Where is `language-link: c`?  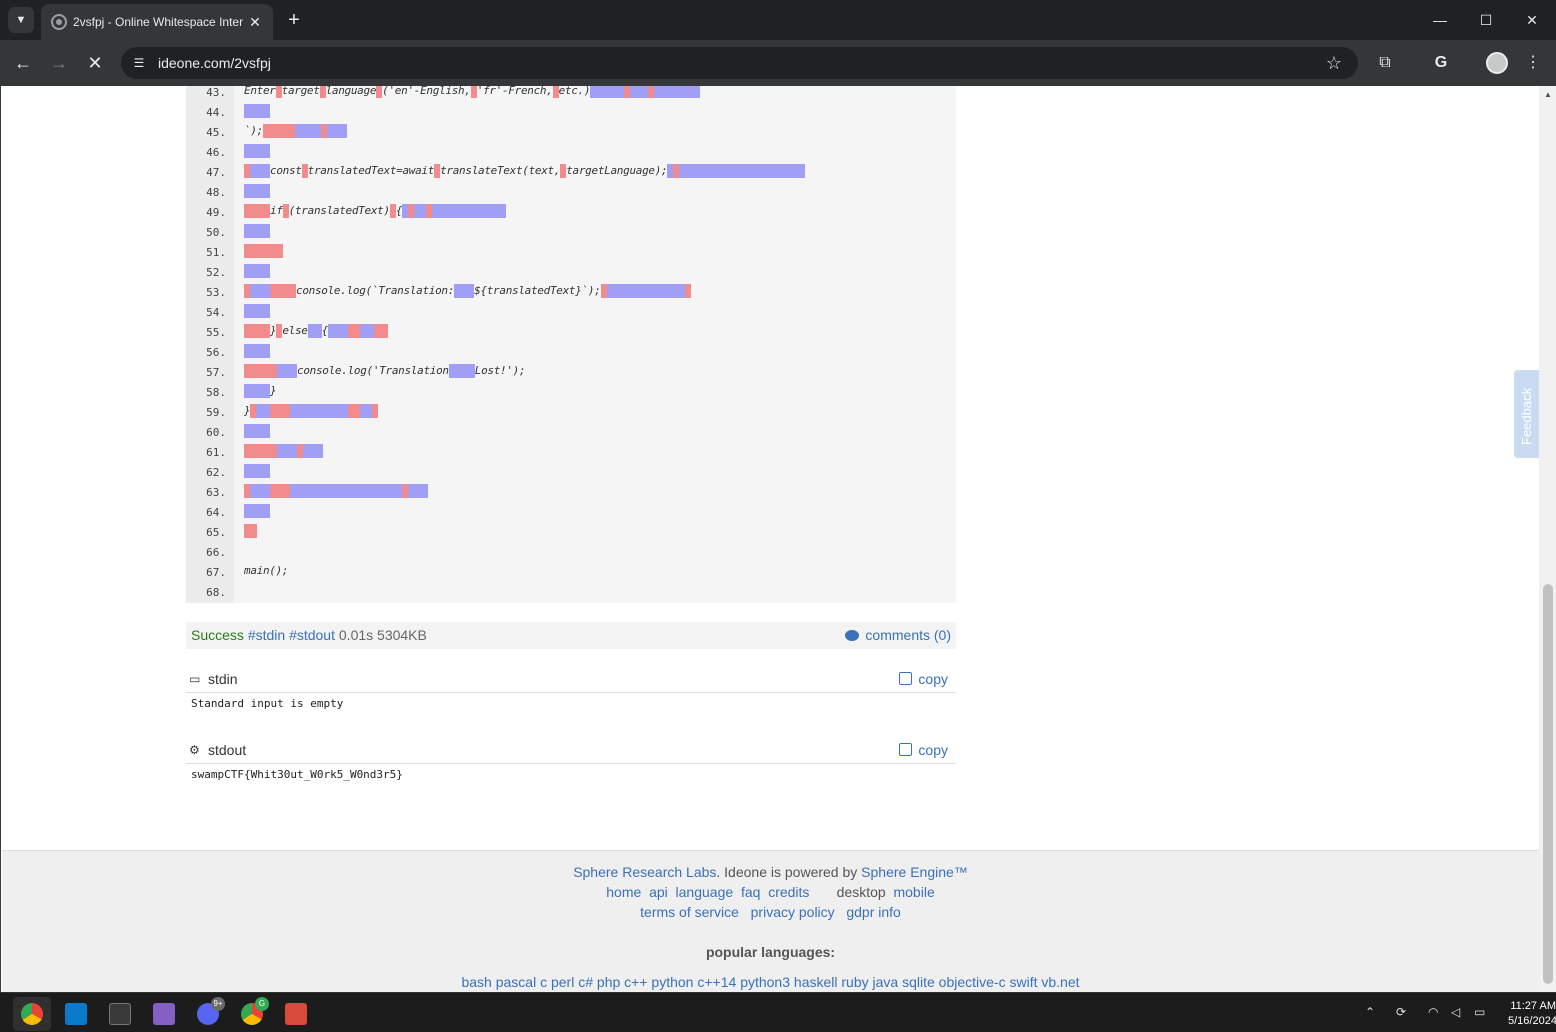
language-link: c is located at coordinates (543, 982).